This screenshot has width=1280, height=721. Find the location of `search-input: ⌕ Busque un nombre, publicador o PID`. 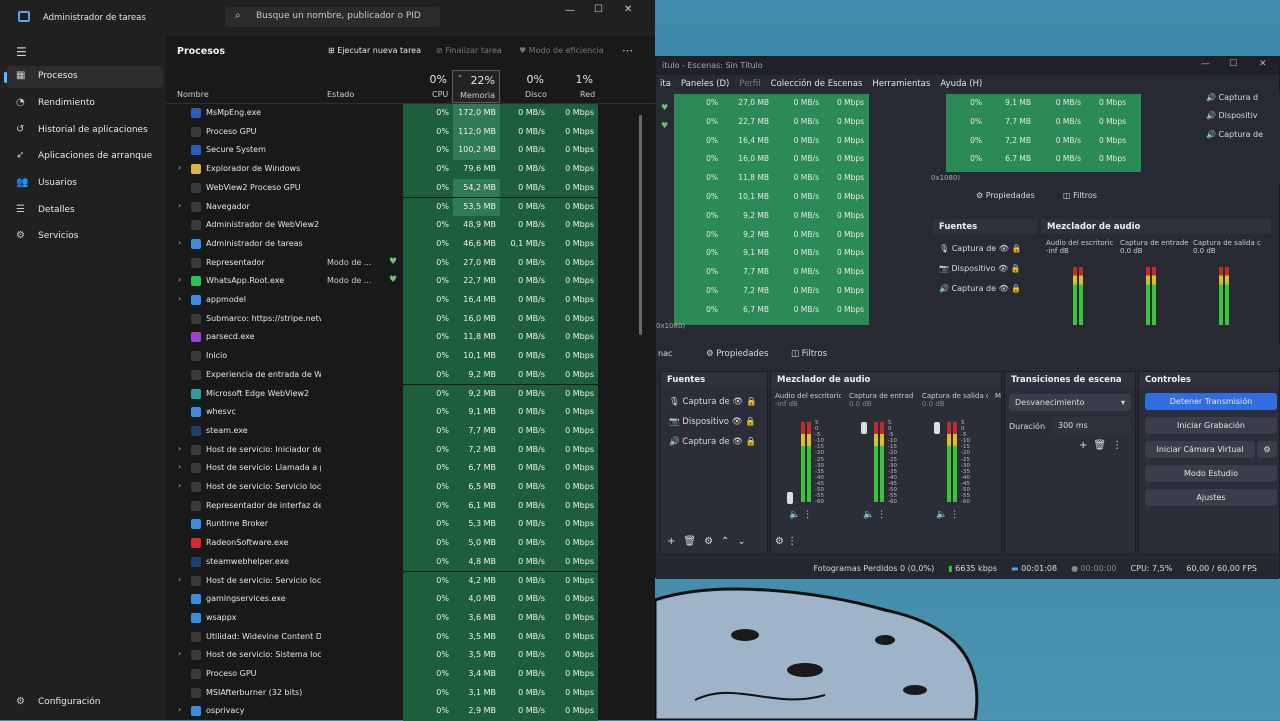

search-input: ⌕ Busque un nombre, publicador o PID is located at coordinates (332, 17).